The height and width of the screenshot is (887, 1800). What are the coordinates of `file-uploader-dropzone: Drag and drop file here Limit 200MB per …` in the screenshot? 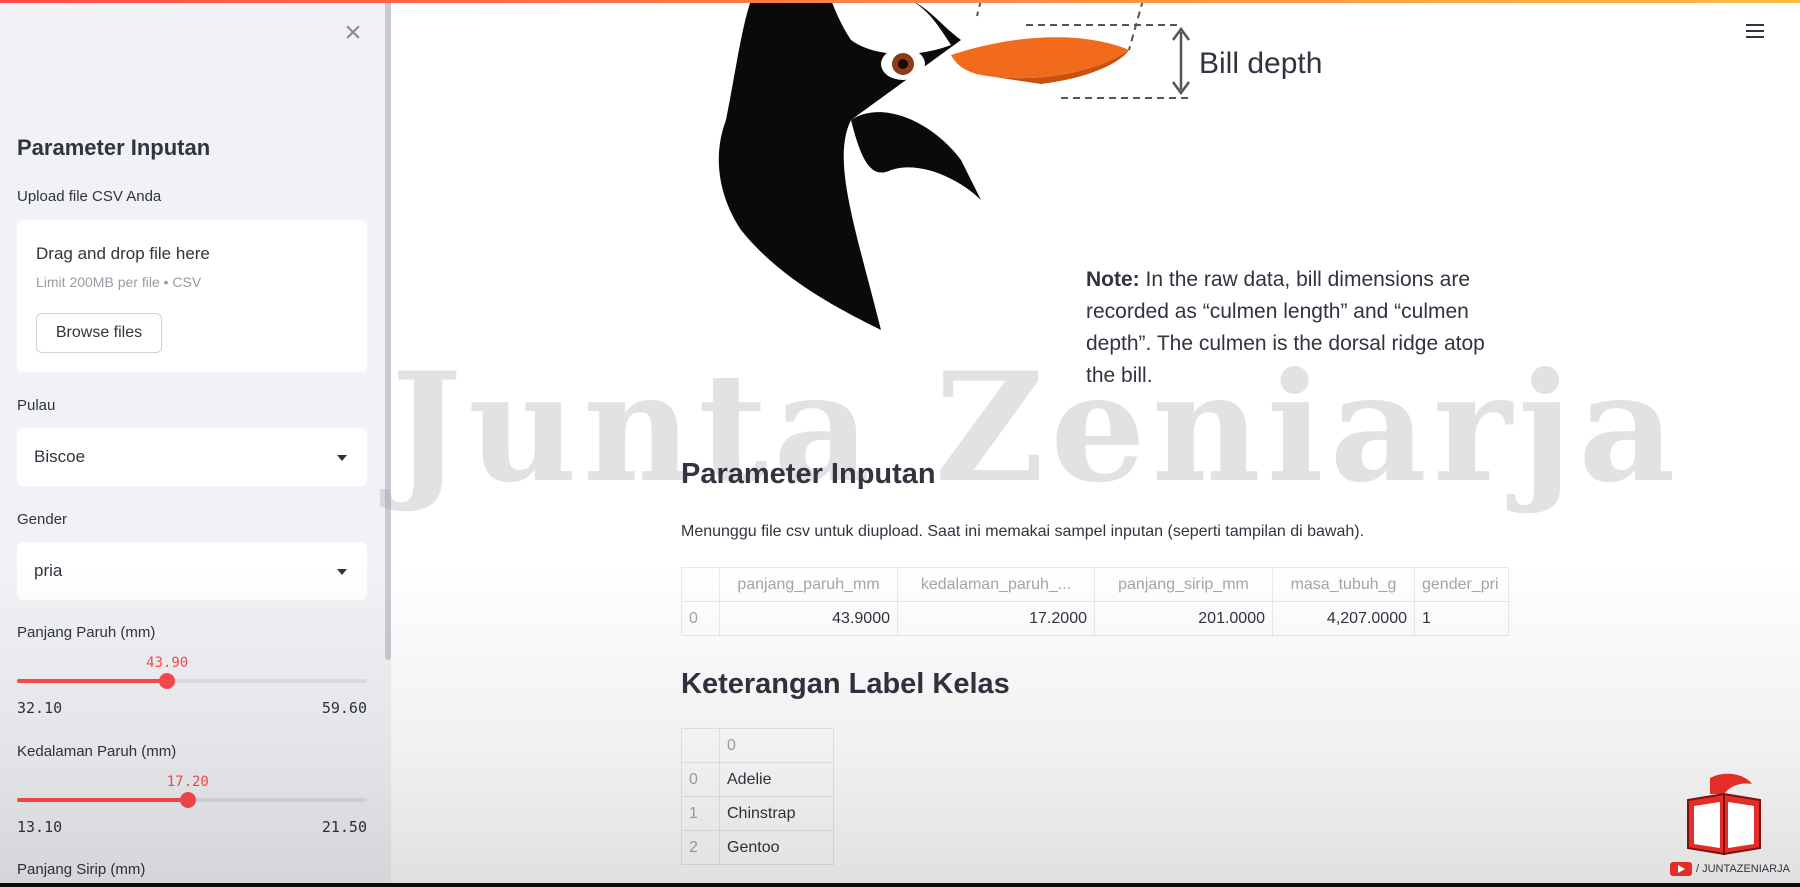 It's located at (192, 296).